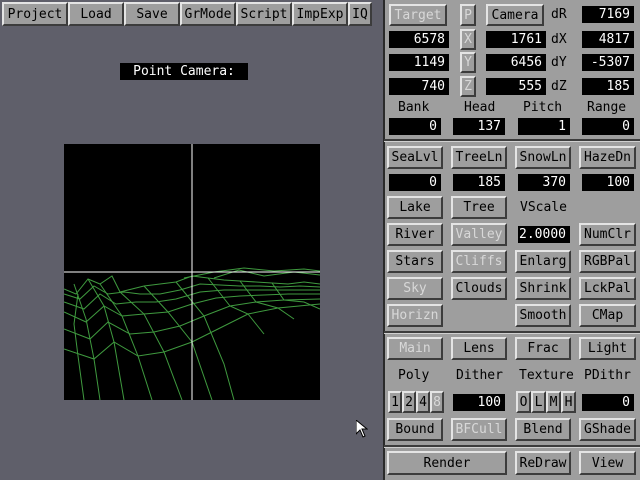  What do you see at coordinates (415, 234) in the screenshot?
I see `river-button: River` at bounding box center [415, 234].